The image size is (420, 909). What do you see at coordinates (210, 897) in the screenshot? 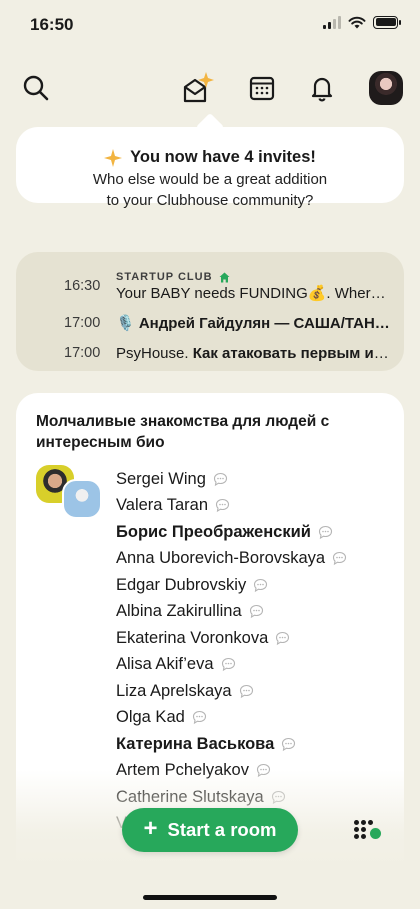
I see `home-indicator` at bounding box center [210, 897].